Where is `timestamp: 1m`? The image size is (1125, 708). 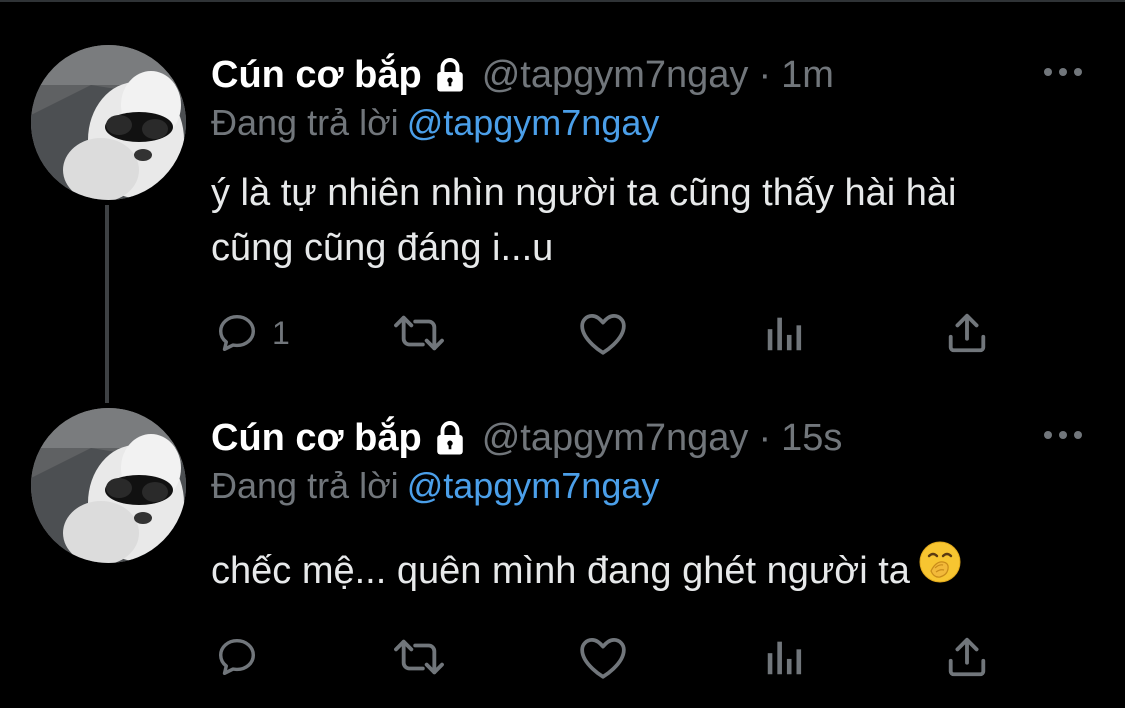
timestamp: 1m is located at coordinates (807, 75).